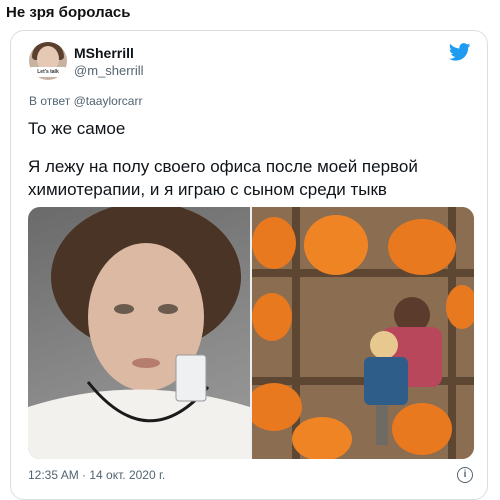 Image resolution: width=500 pixels, height=500 pixels. Describe the element at coordinates (460, 52) in the screenshot. I see `twitter-bird-icon` at that location.